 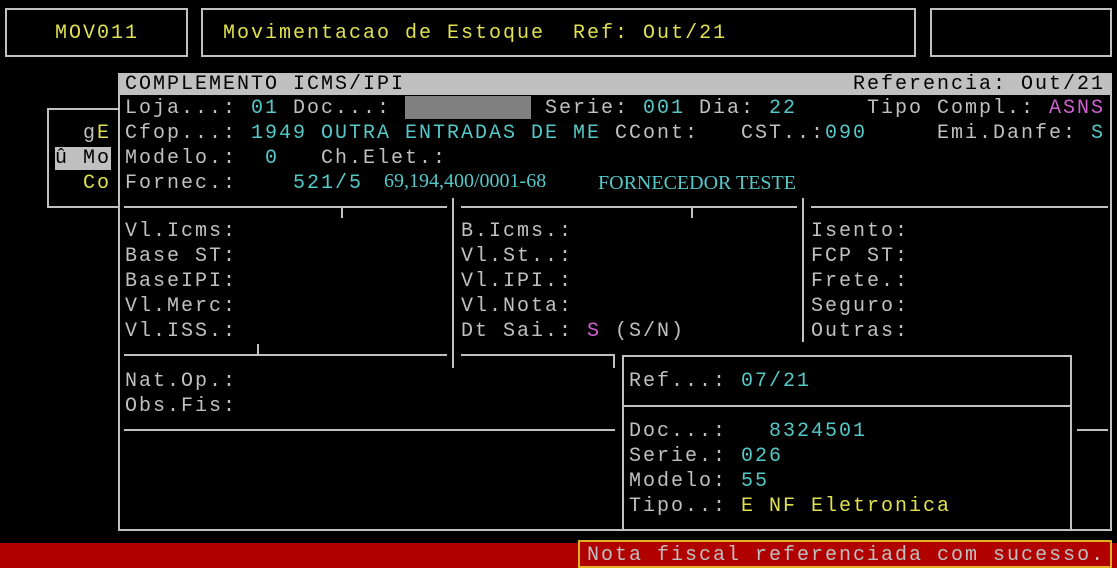 What do you see at coordinates (97, 183) in the screenshot?
I see `background-menu-item: Co` at bounding box center [97, 183].